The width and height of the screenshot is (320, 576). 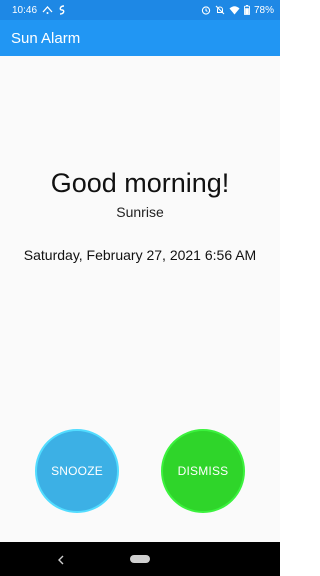 What do you see at coordinates (46, 38) in the screenshot?
I see `app-title: Sun Alarm` at bounding box center [46, 38].